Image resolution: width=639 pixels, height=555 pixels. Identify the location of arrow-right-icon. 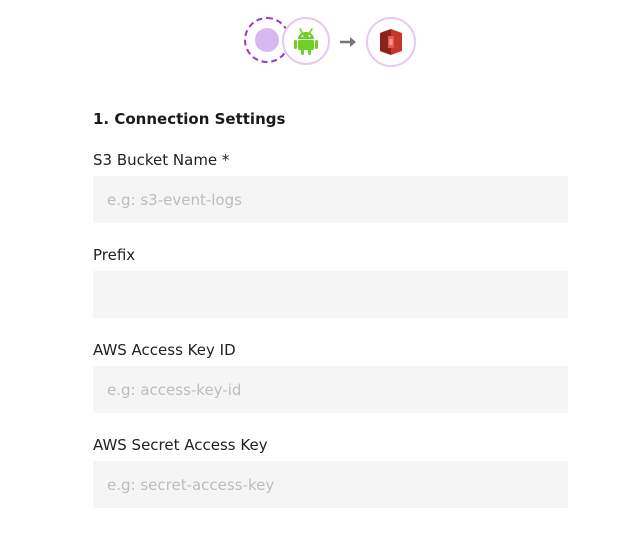
(348, 43).